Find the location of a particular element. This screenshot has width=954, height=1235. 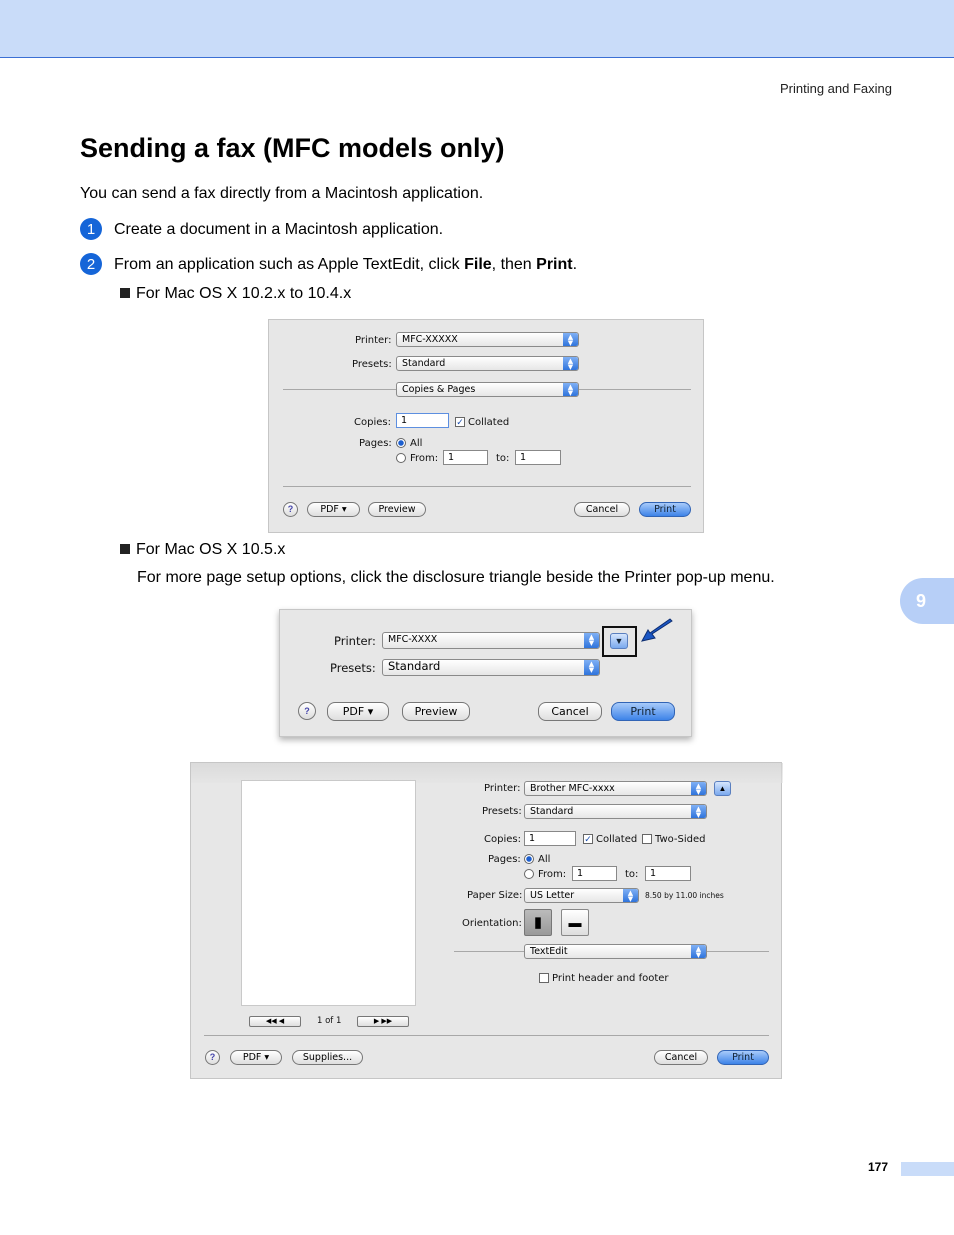

printer-popup: MFC-XXXXX ▲ ▼ is located at coordinates (487, 339).